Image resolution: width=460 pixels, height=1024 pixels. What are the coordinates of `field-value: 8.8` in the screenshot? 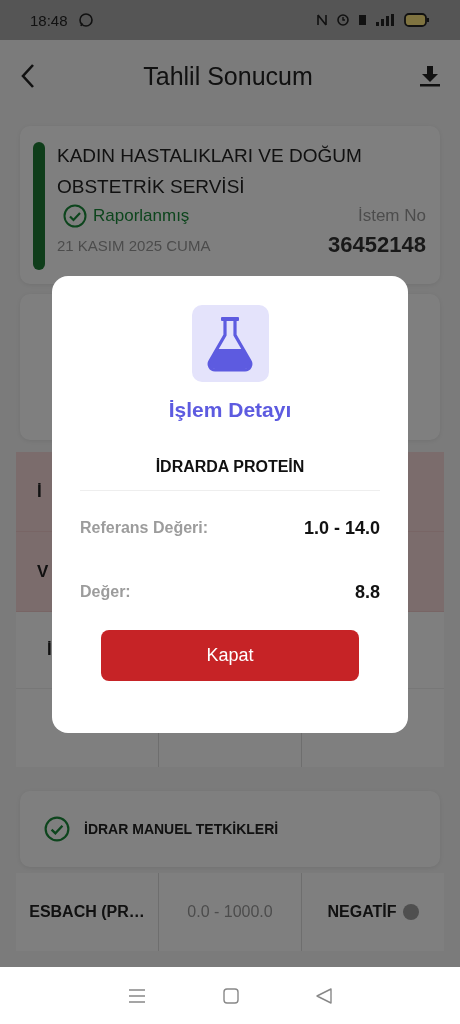 It's located at (367, 592).